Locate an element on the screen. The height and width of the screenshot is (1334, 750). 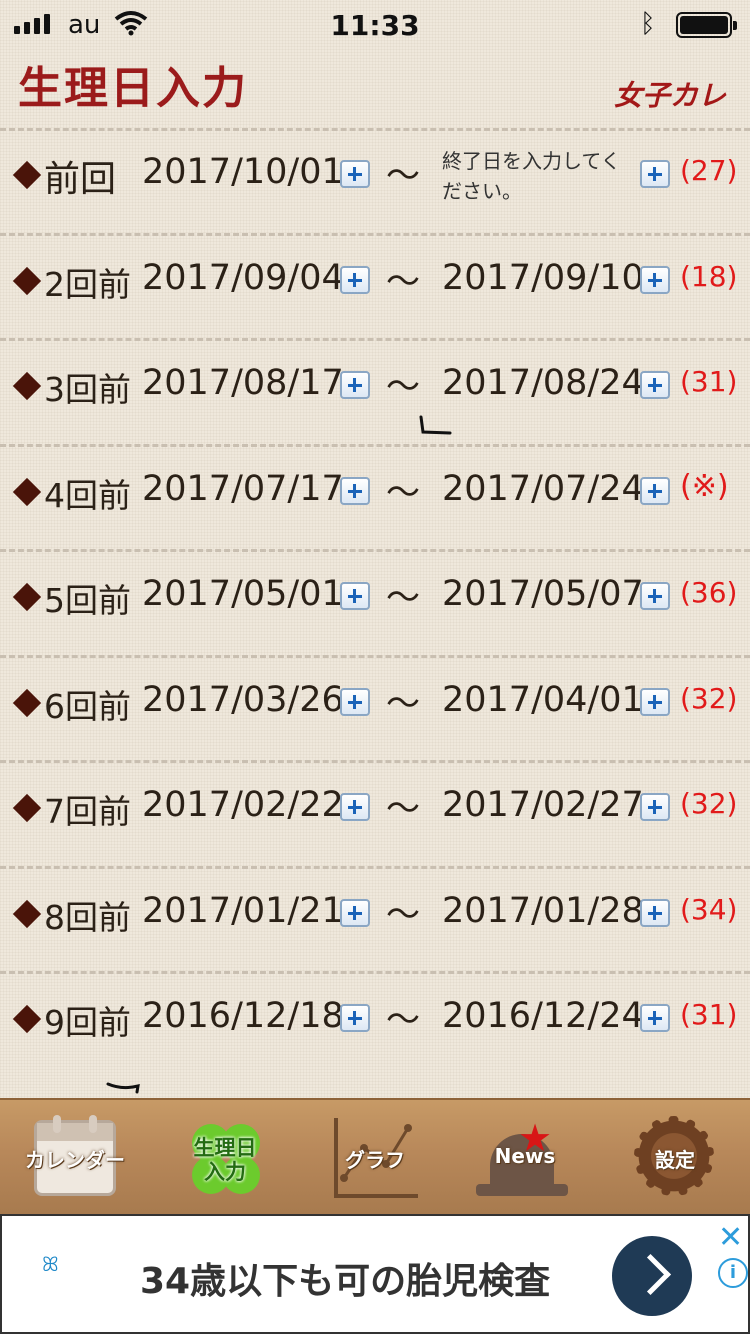
clock: 11:33 is located at coordinates (375, 25).